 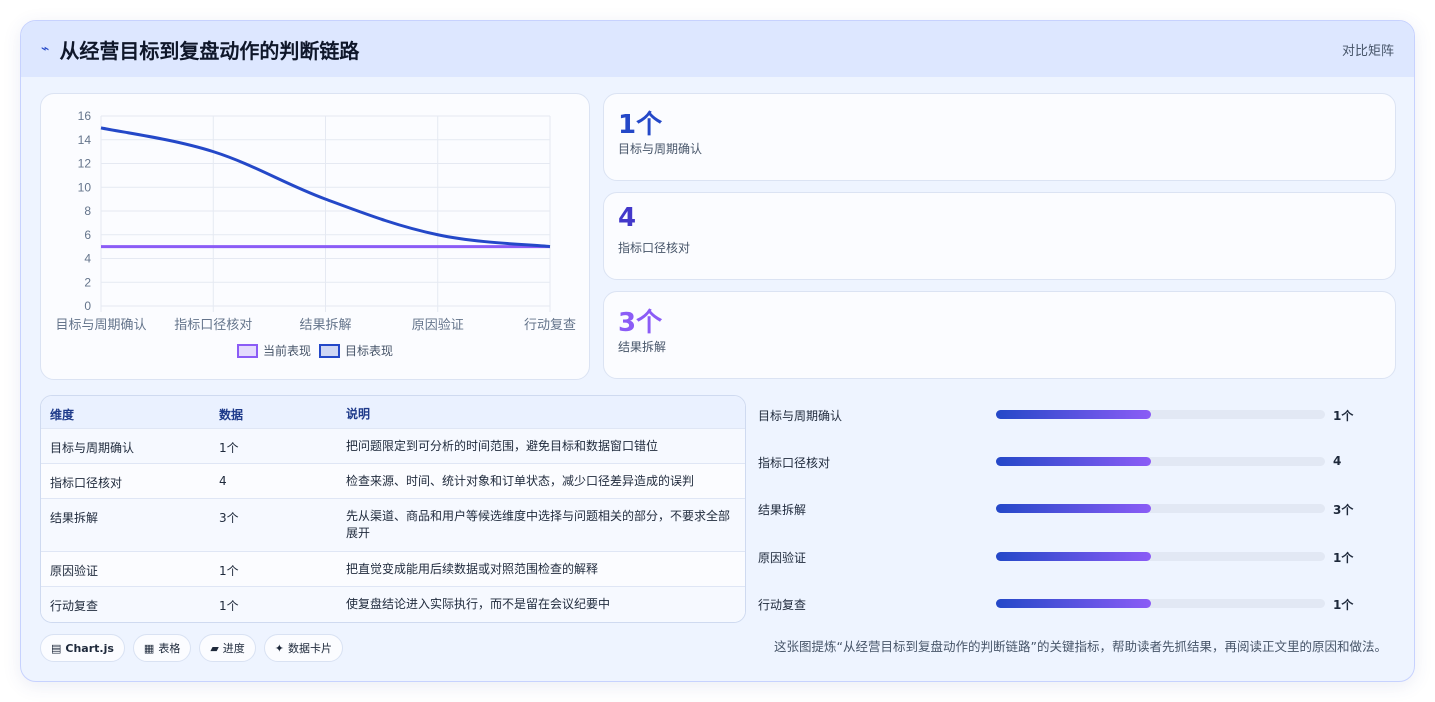 I want to click on y-tick-label: 10, so click(x=85, y=187).